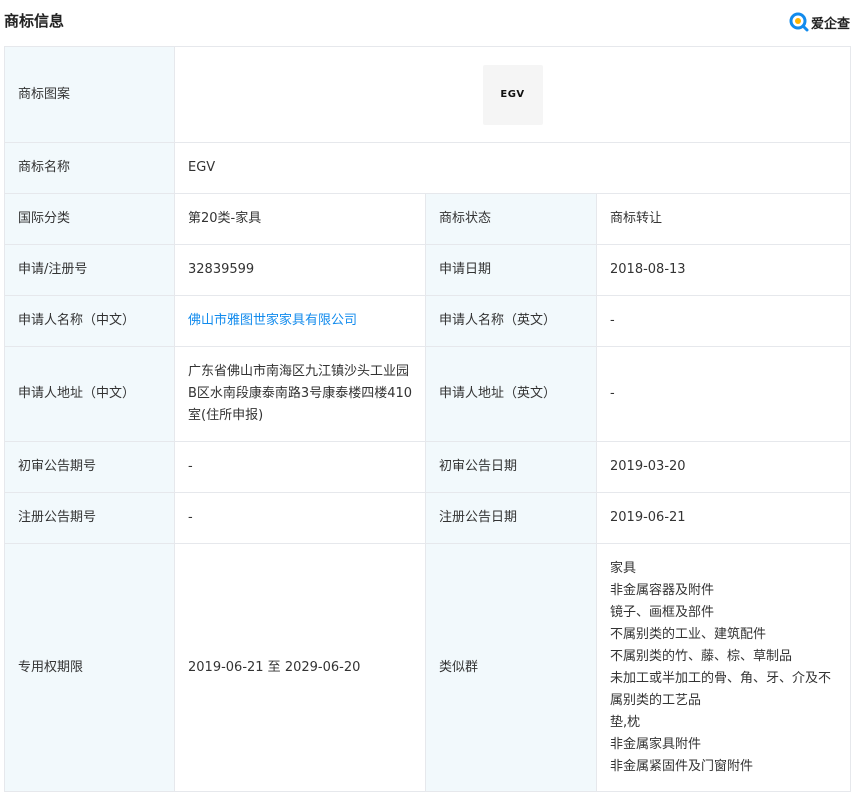 The image size is (854, 792). I want to click on row-class-status: 国际分类 第20类-家具 商标状态 商标转让, so click(427, 219).